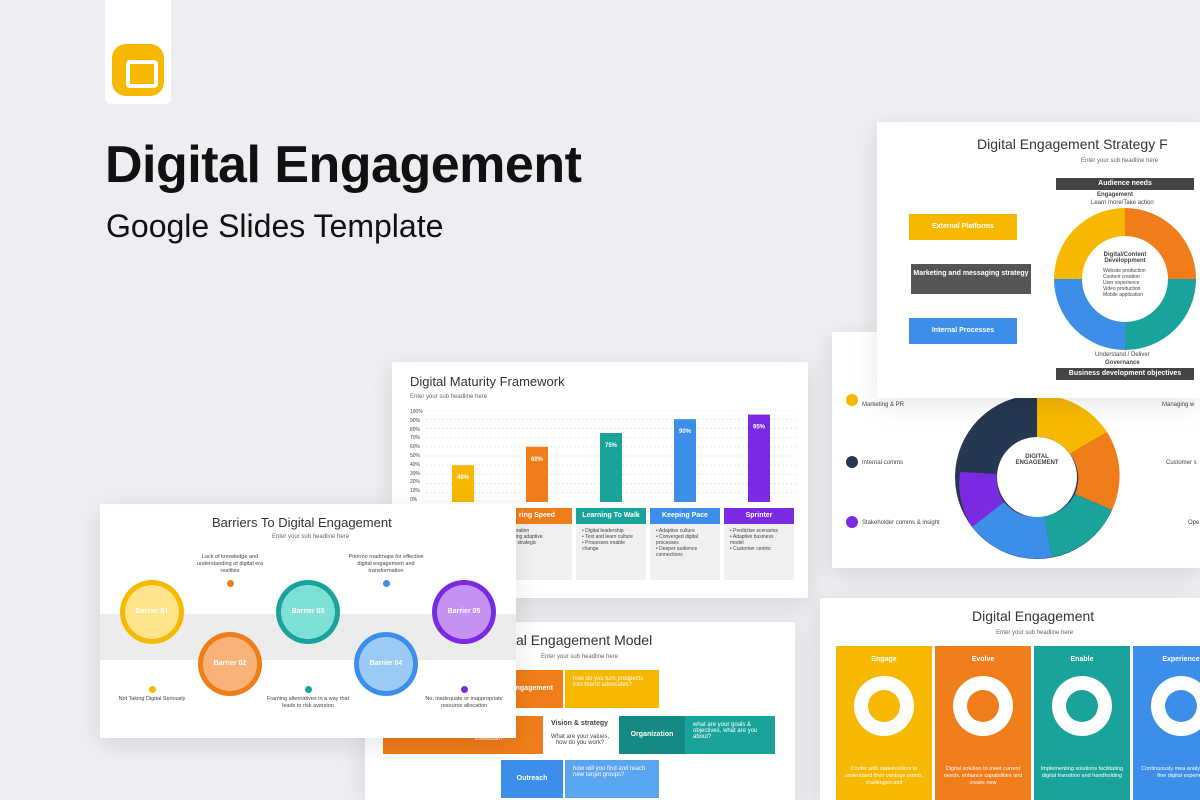 The height and width of the screenshot is (800, 1200). Describe the element at coordinates (852, 400) in the screenshot. I see `cycle-dot-yellow` at that location.